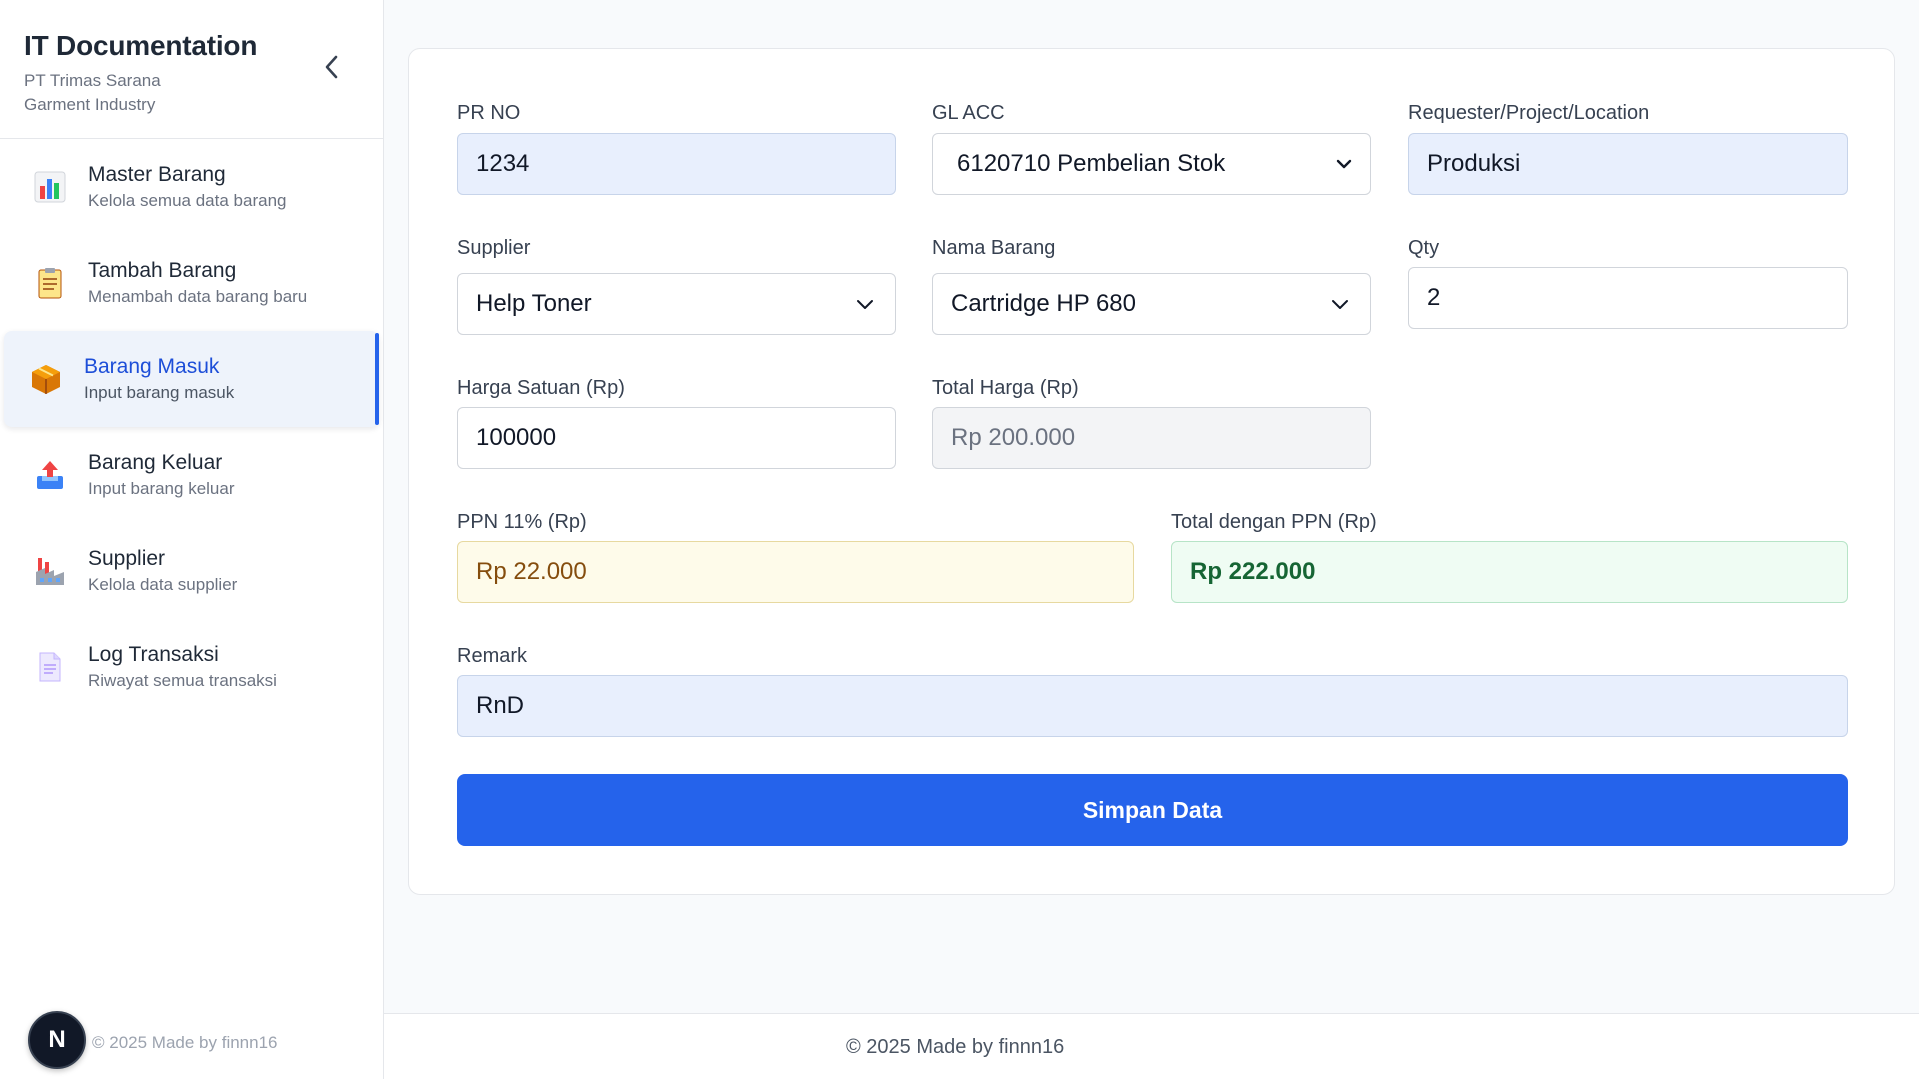 Image resolution: width=1919 pixels, height=1079 pixels. I want to click on gl-acc-select: 6120710 Pembelian Stok, so click(1151, 164).